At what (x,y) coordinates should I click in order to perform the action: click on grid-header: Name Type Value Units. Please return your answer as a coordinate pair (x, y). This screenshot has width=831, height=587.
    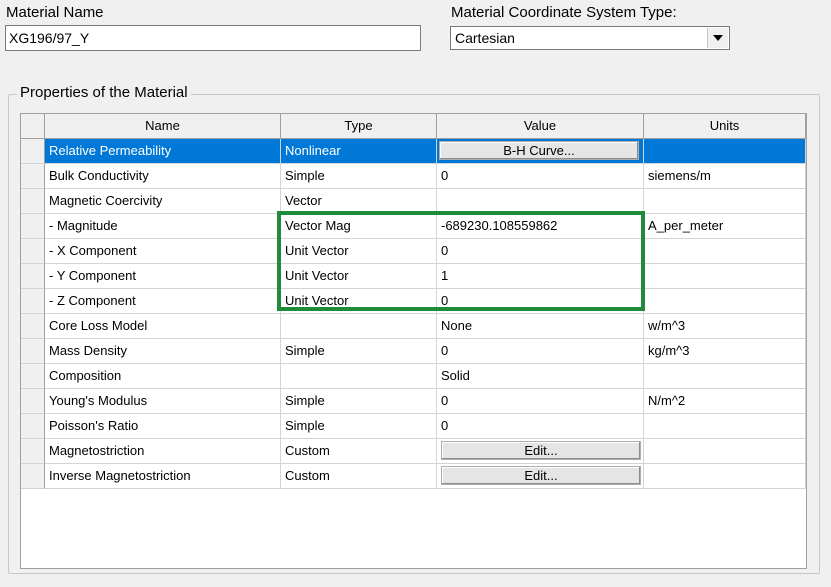
    Looking at the image, I should click on (413, 126).